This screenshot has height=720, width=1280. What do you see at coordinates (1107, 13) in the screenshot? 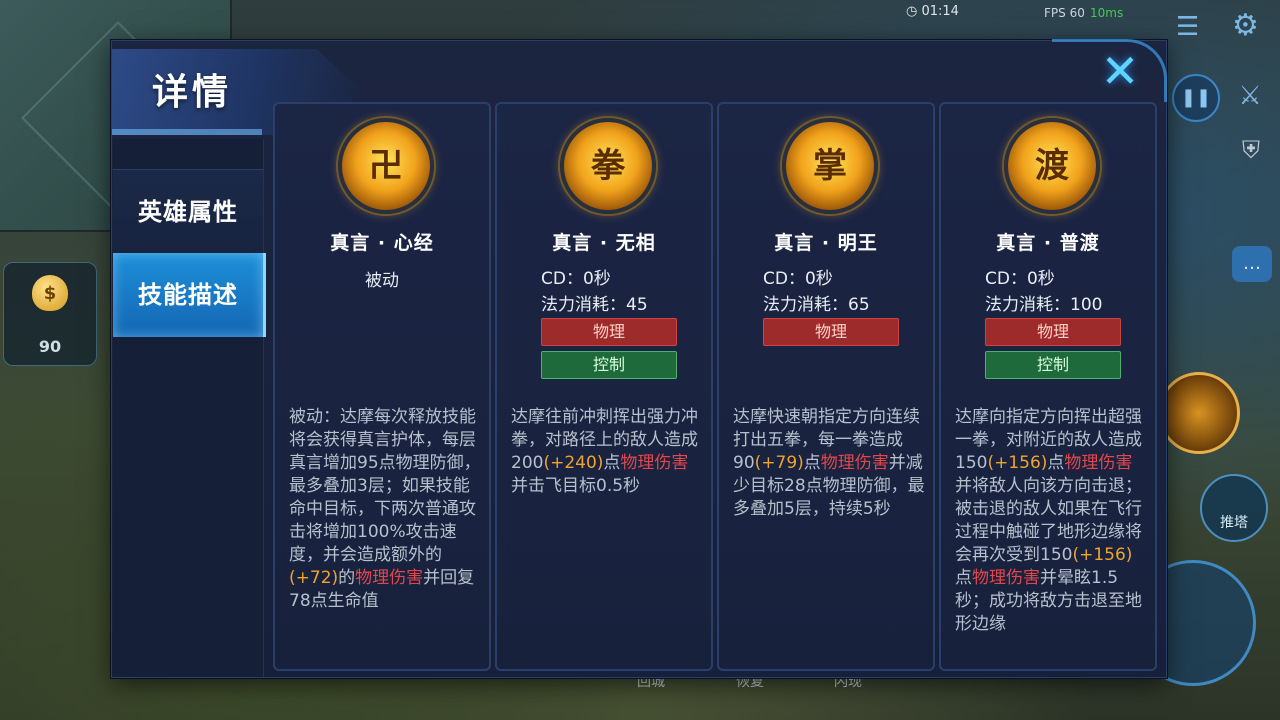
I see `ping-readout: 10ms` at bounding box center [1107, 13].